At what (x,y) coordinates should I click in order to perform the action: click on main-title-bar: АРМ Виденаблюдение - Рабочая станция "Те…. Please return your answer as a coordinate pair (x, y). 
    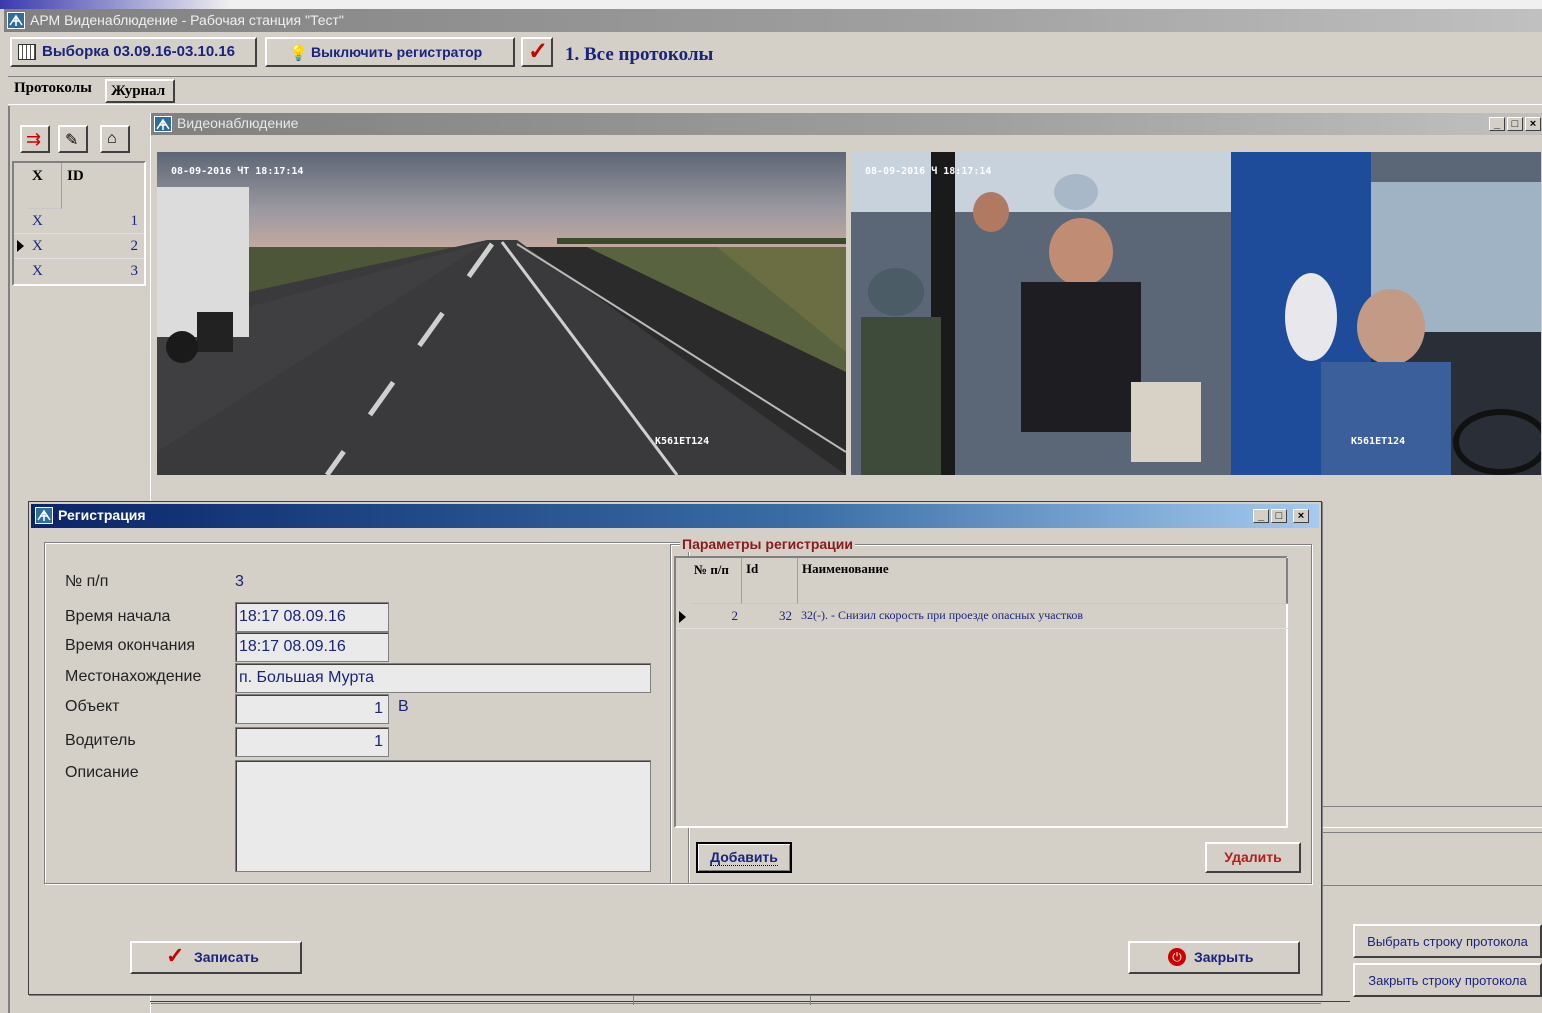
    Looking at the image, I should click on (773, 20).